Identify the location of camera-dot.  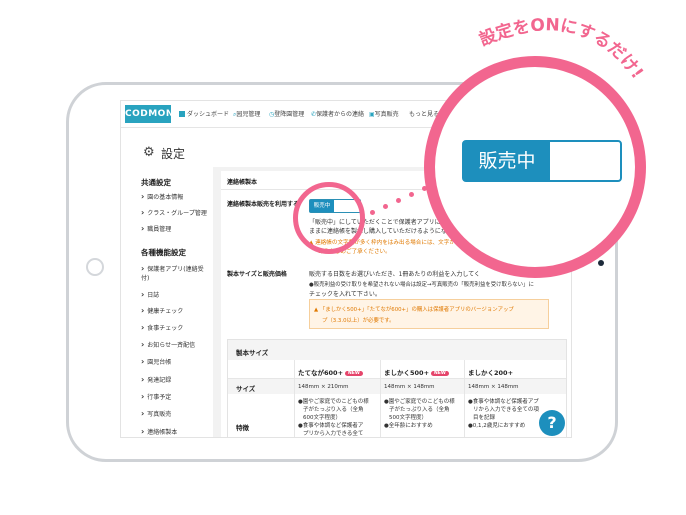
(601, 263).